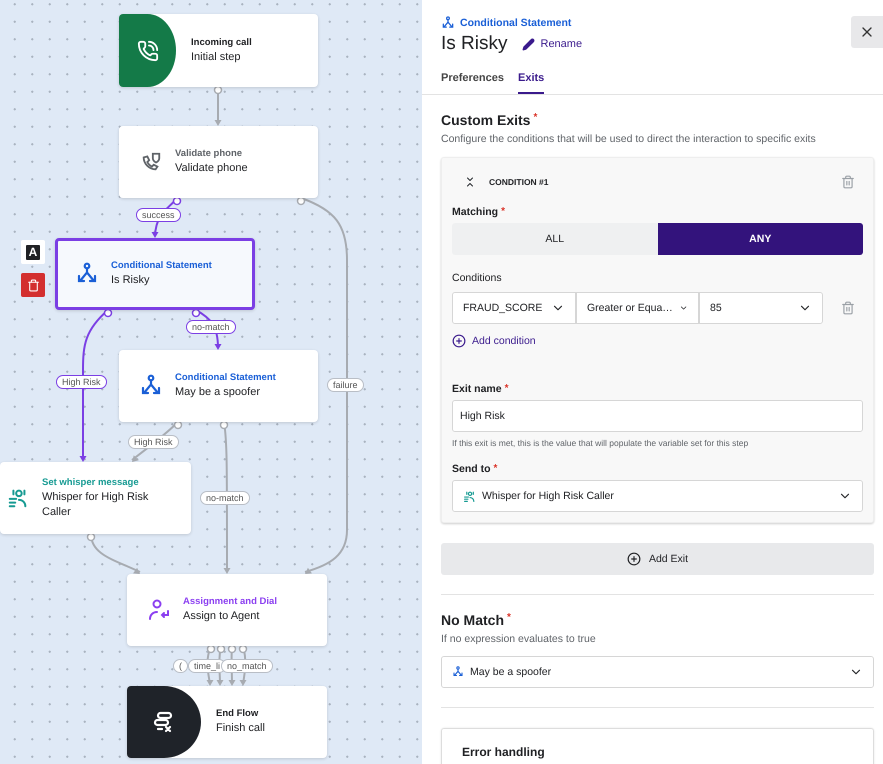  Describe the element at coordinates (240, 728) in the screenshot. I see `node-name: Finish call` at that location.